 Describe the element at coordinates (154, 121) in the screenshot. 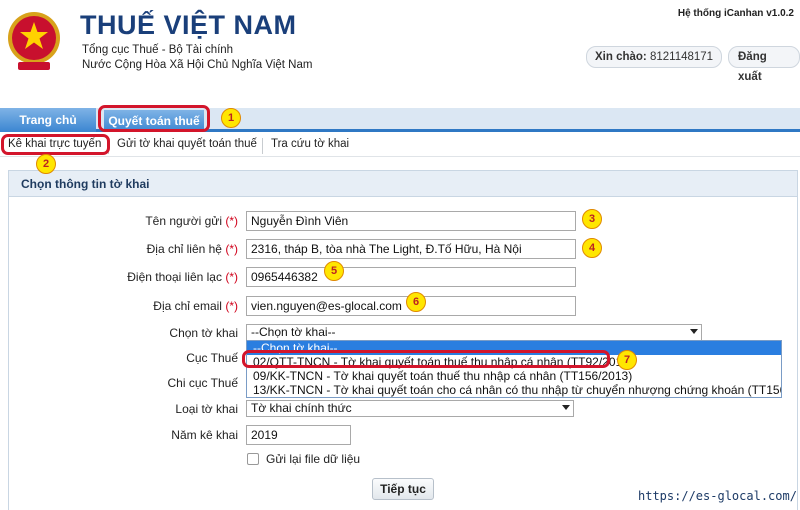

I see `nav-tab-tax-settlement: Quyết toán thuế` at that location.